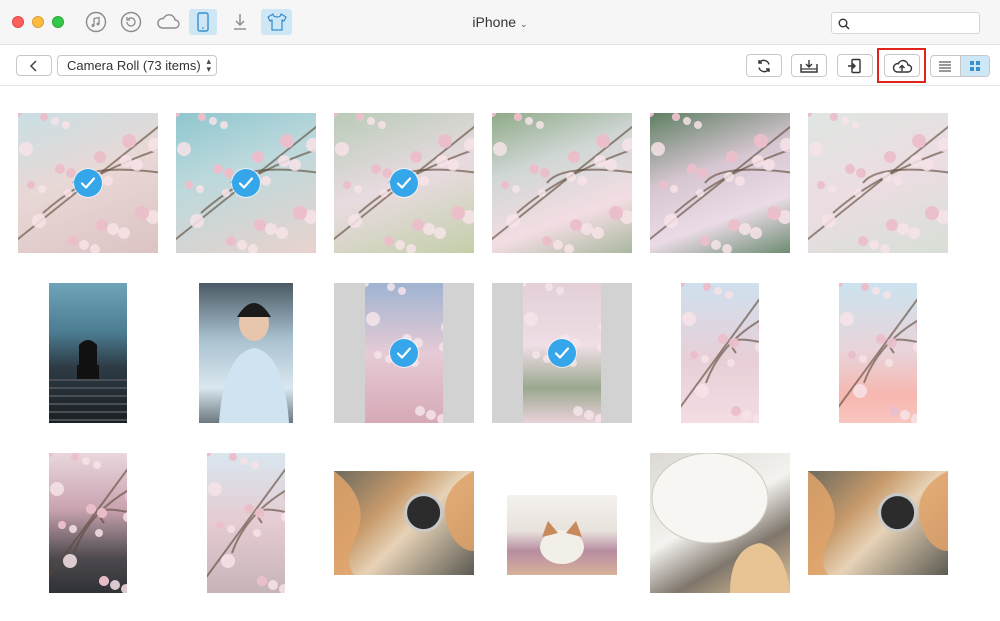  Describe the element at coordinates (58, 22) in the screenshot. I see `maximize-window-button` at that location.